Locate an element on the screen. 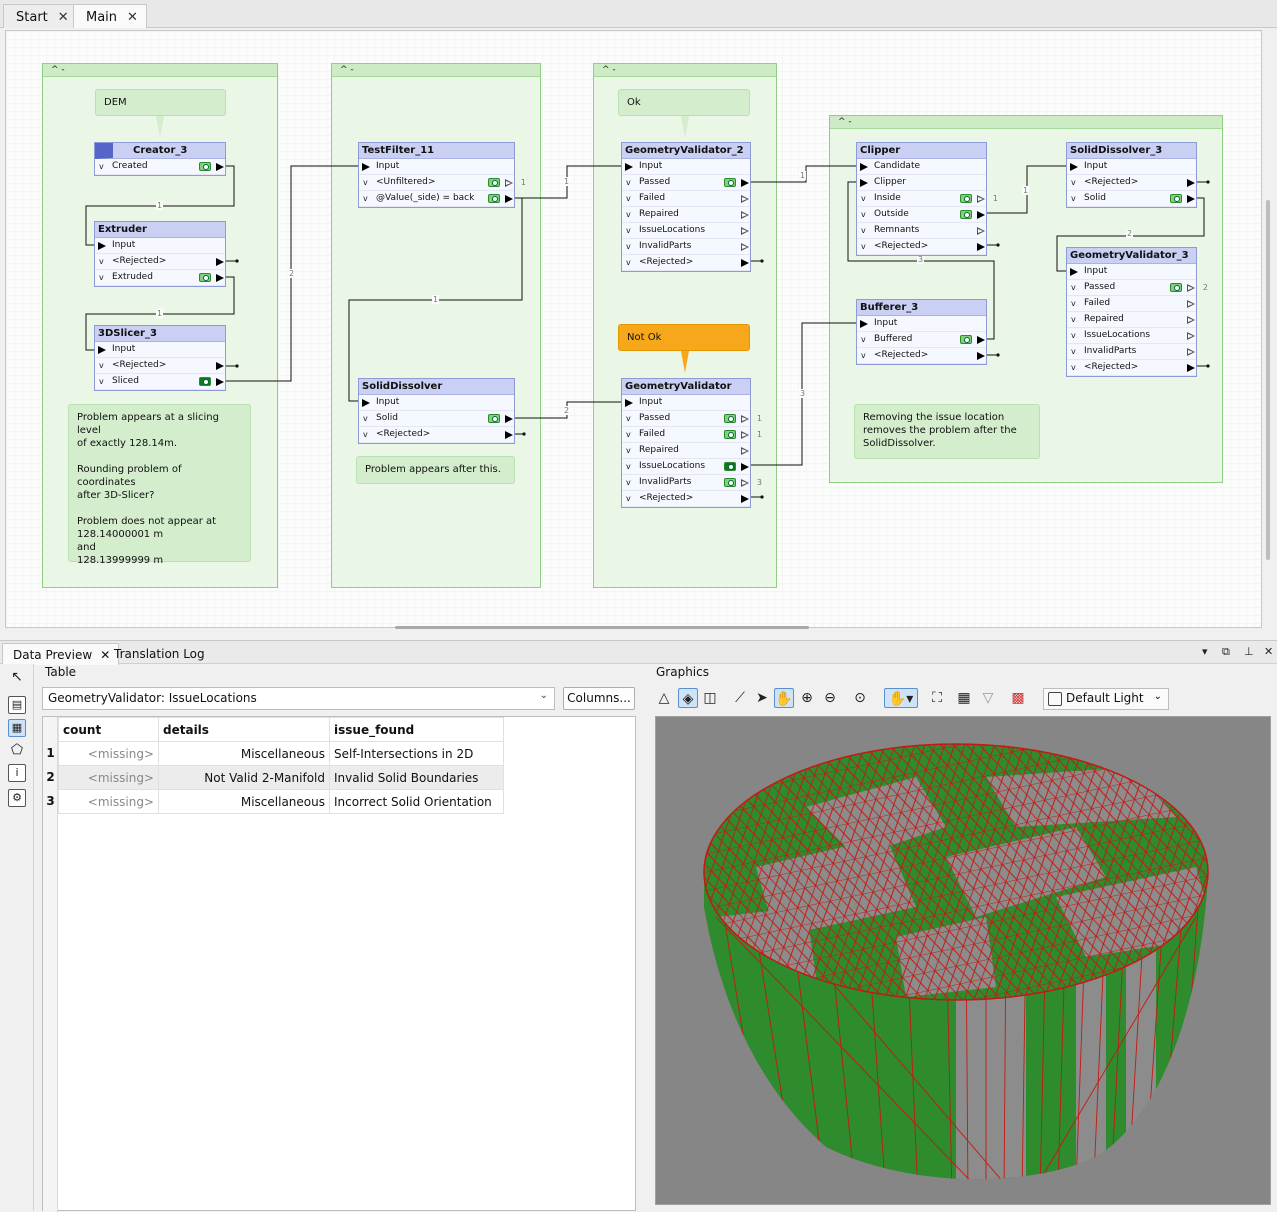 The height and width of the screenshot is (1212, 1277). output-port-value-side: v @Value(_side) = back is located at coordinates (436, 199).